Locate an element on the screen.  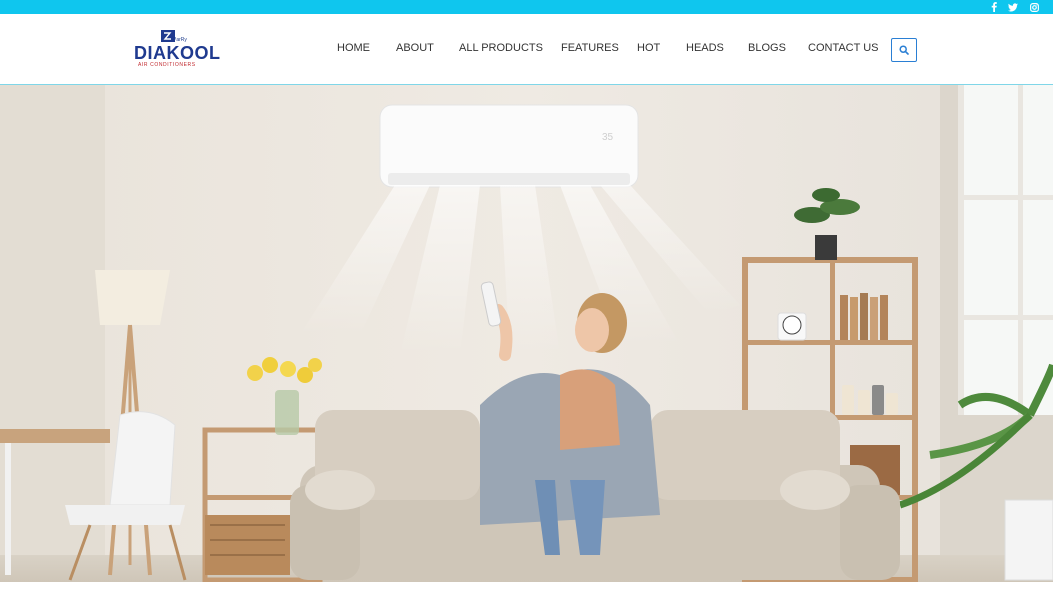
search-button is located at coordinates (904, 50).